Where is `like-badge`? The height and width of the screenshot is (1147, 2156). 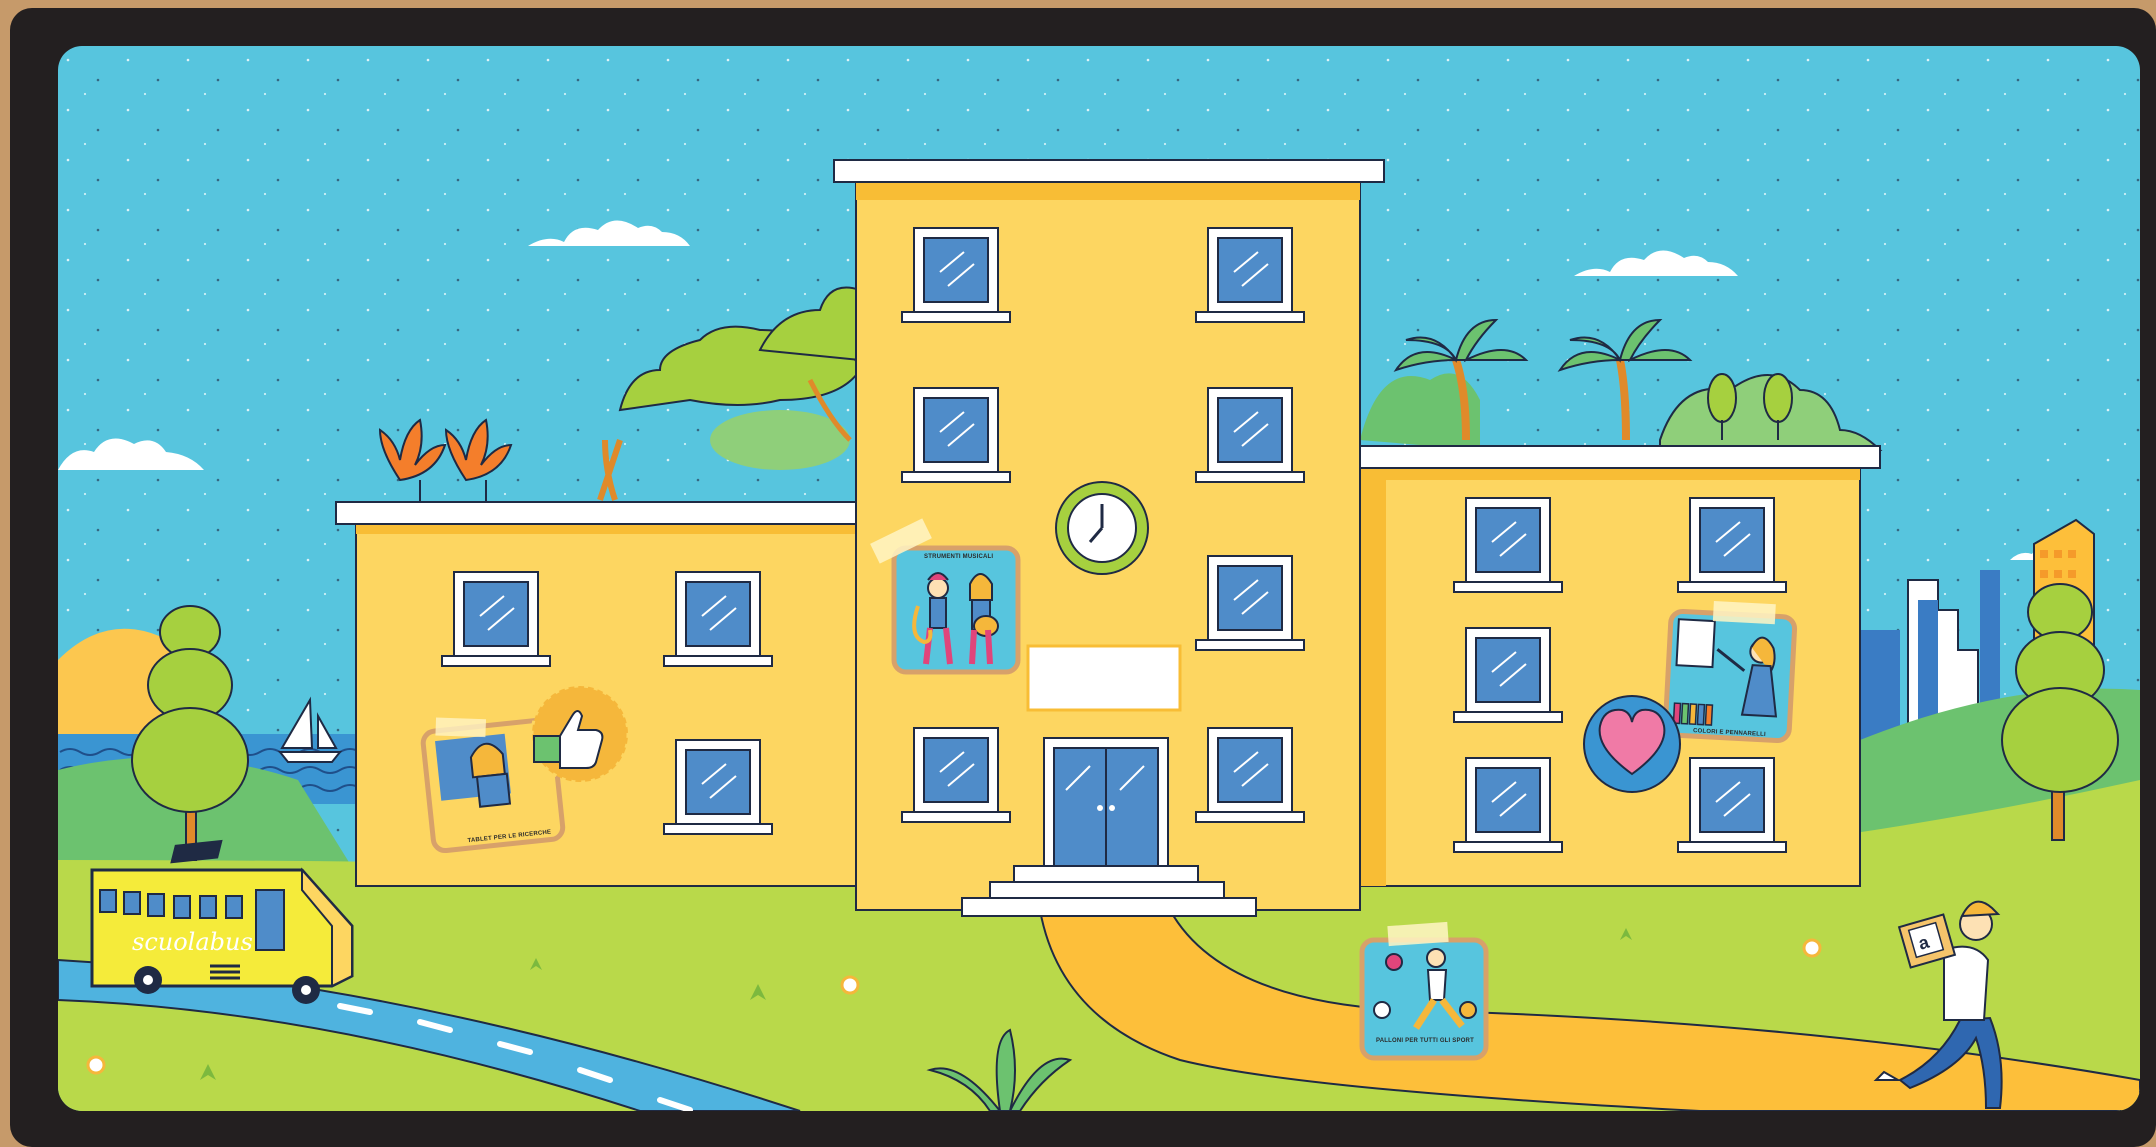 like-badge is located at coordinates (580, 734).